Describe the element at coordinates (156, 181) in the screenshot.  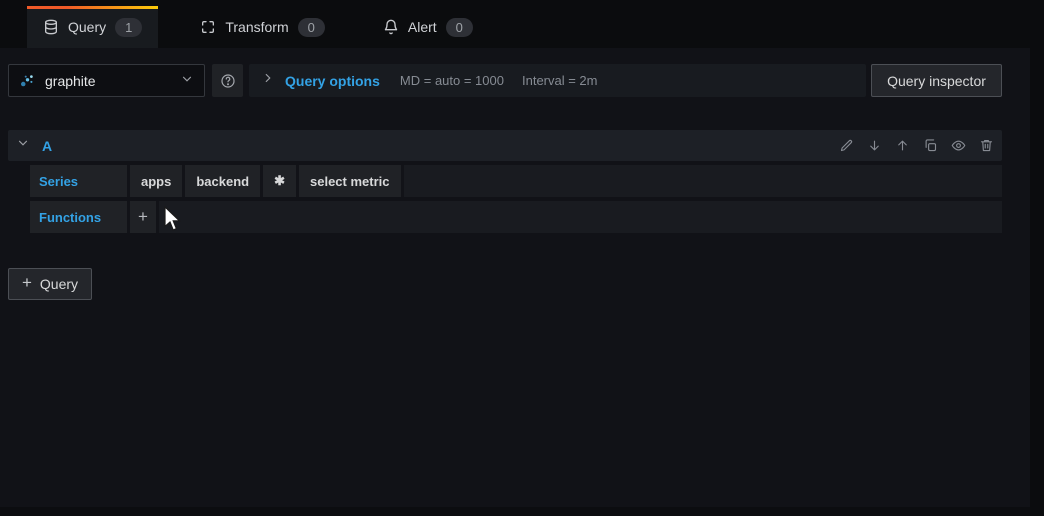
I see `series-segment-apps: apps` at that location.